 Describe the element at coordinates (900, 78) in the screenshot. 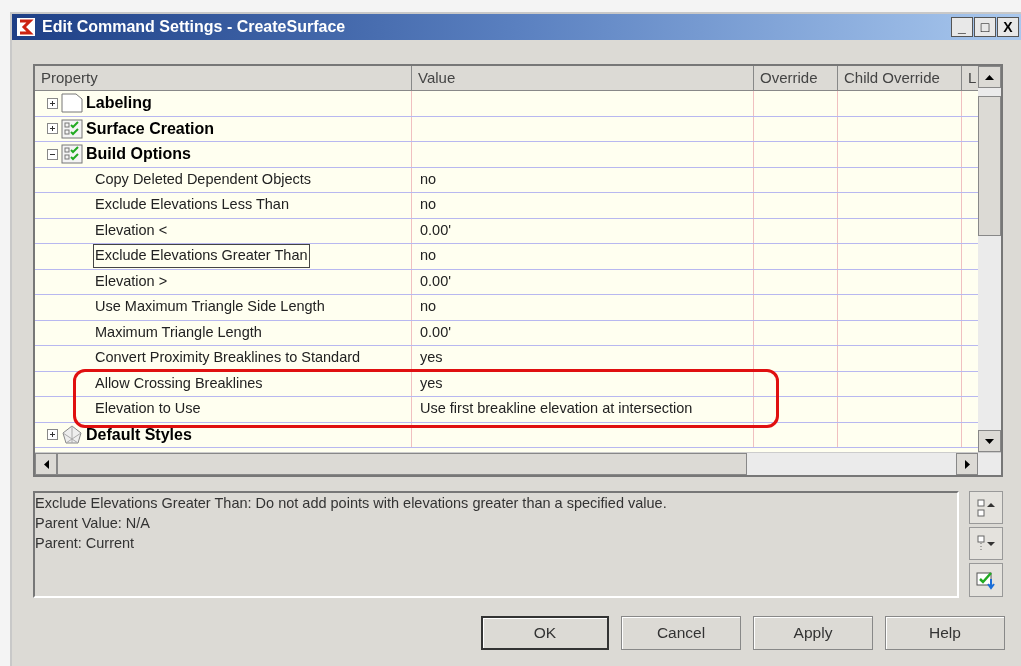

I see `column-header: Child Override` at that location.